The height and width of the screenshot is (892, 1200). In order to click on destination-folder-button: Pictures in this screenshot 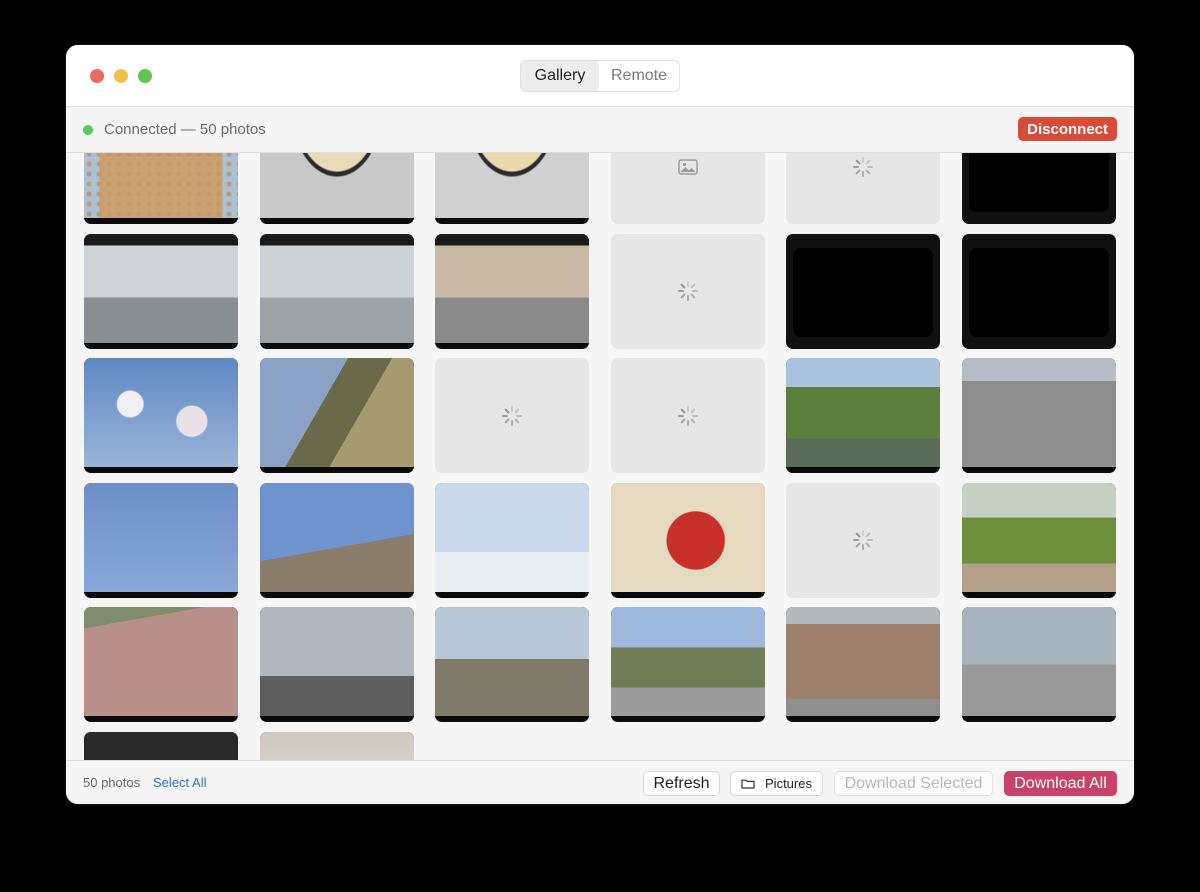, I will do `click(776, 783)`.